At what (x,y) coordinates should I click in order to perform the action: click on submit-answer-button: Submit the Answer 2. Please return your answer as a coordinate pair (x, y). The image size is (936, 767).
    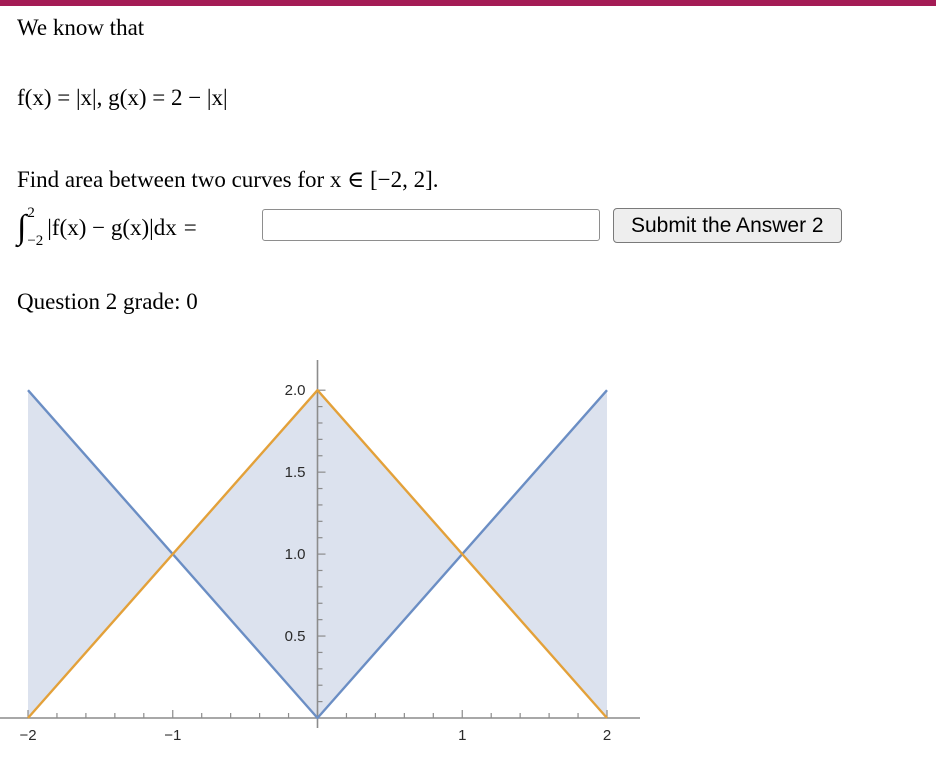
    Looking at the image, I should click on (727, 225).